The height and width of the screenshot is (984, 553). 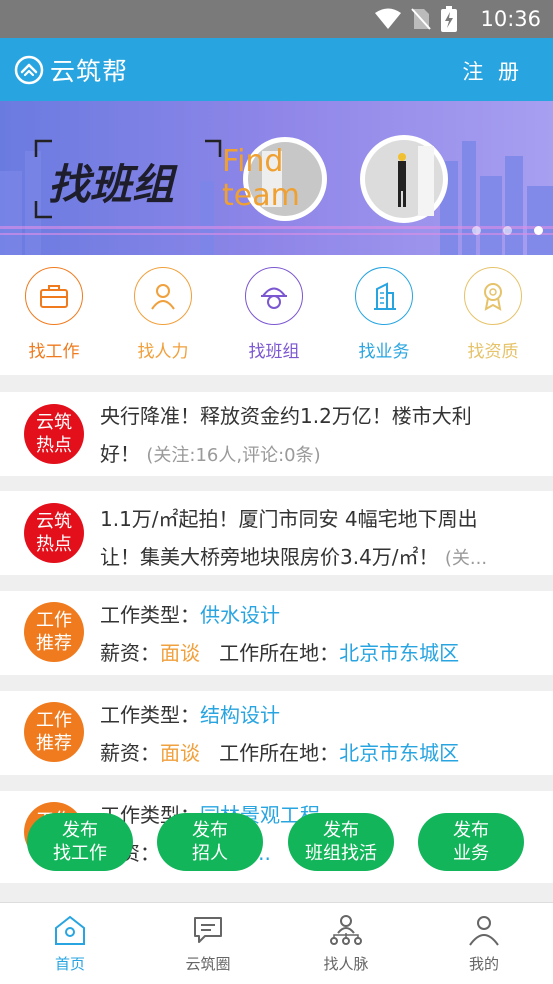 I want to click on news-title: 1.1万/㎡起拍！厦门市同安 4幅宅地下周出, so click(x=289, y=519).